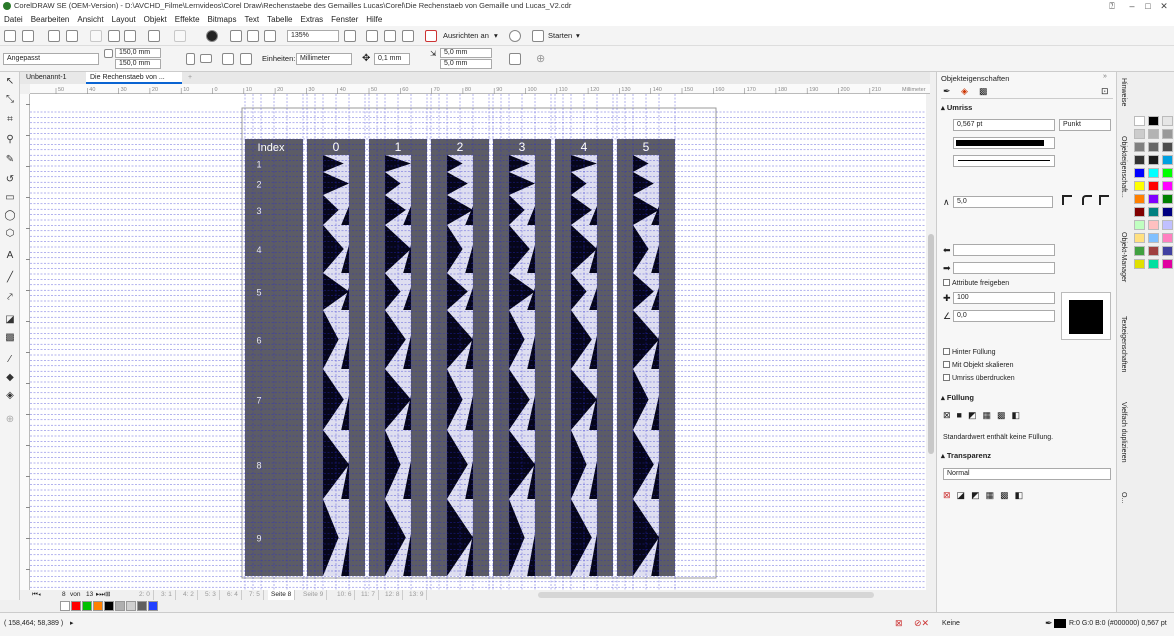 The height and width of the screenshot is (636, 1174). Describe the element at coordinates (212, 36) in the screenshot. I see `search-content-icon` at that location.